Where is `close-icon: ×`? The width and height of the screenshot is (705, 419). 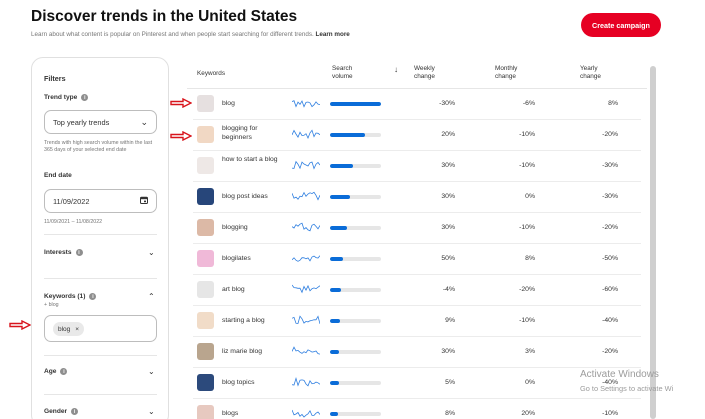
close-icon: × is located at coordinates (77, 329).